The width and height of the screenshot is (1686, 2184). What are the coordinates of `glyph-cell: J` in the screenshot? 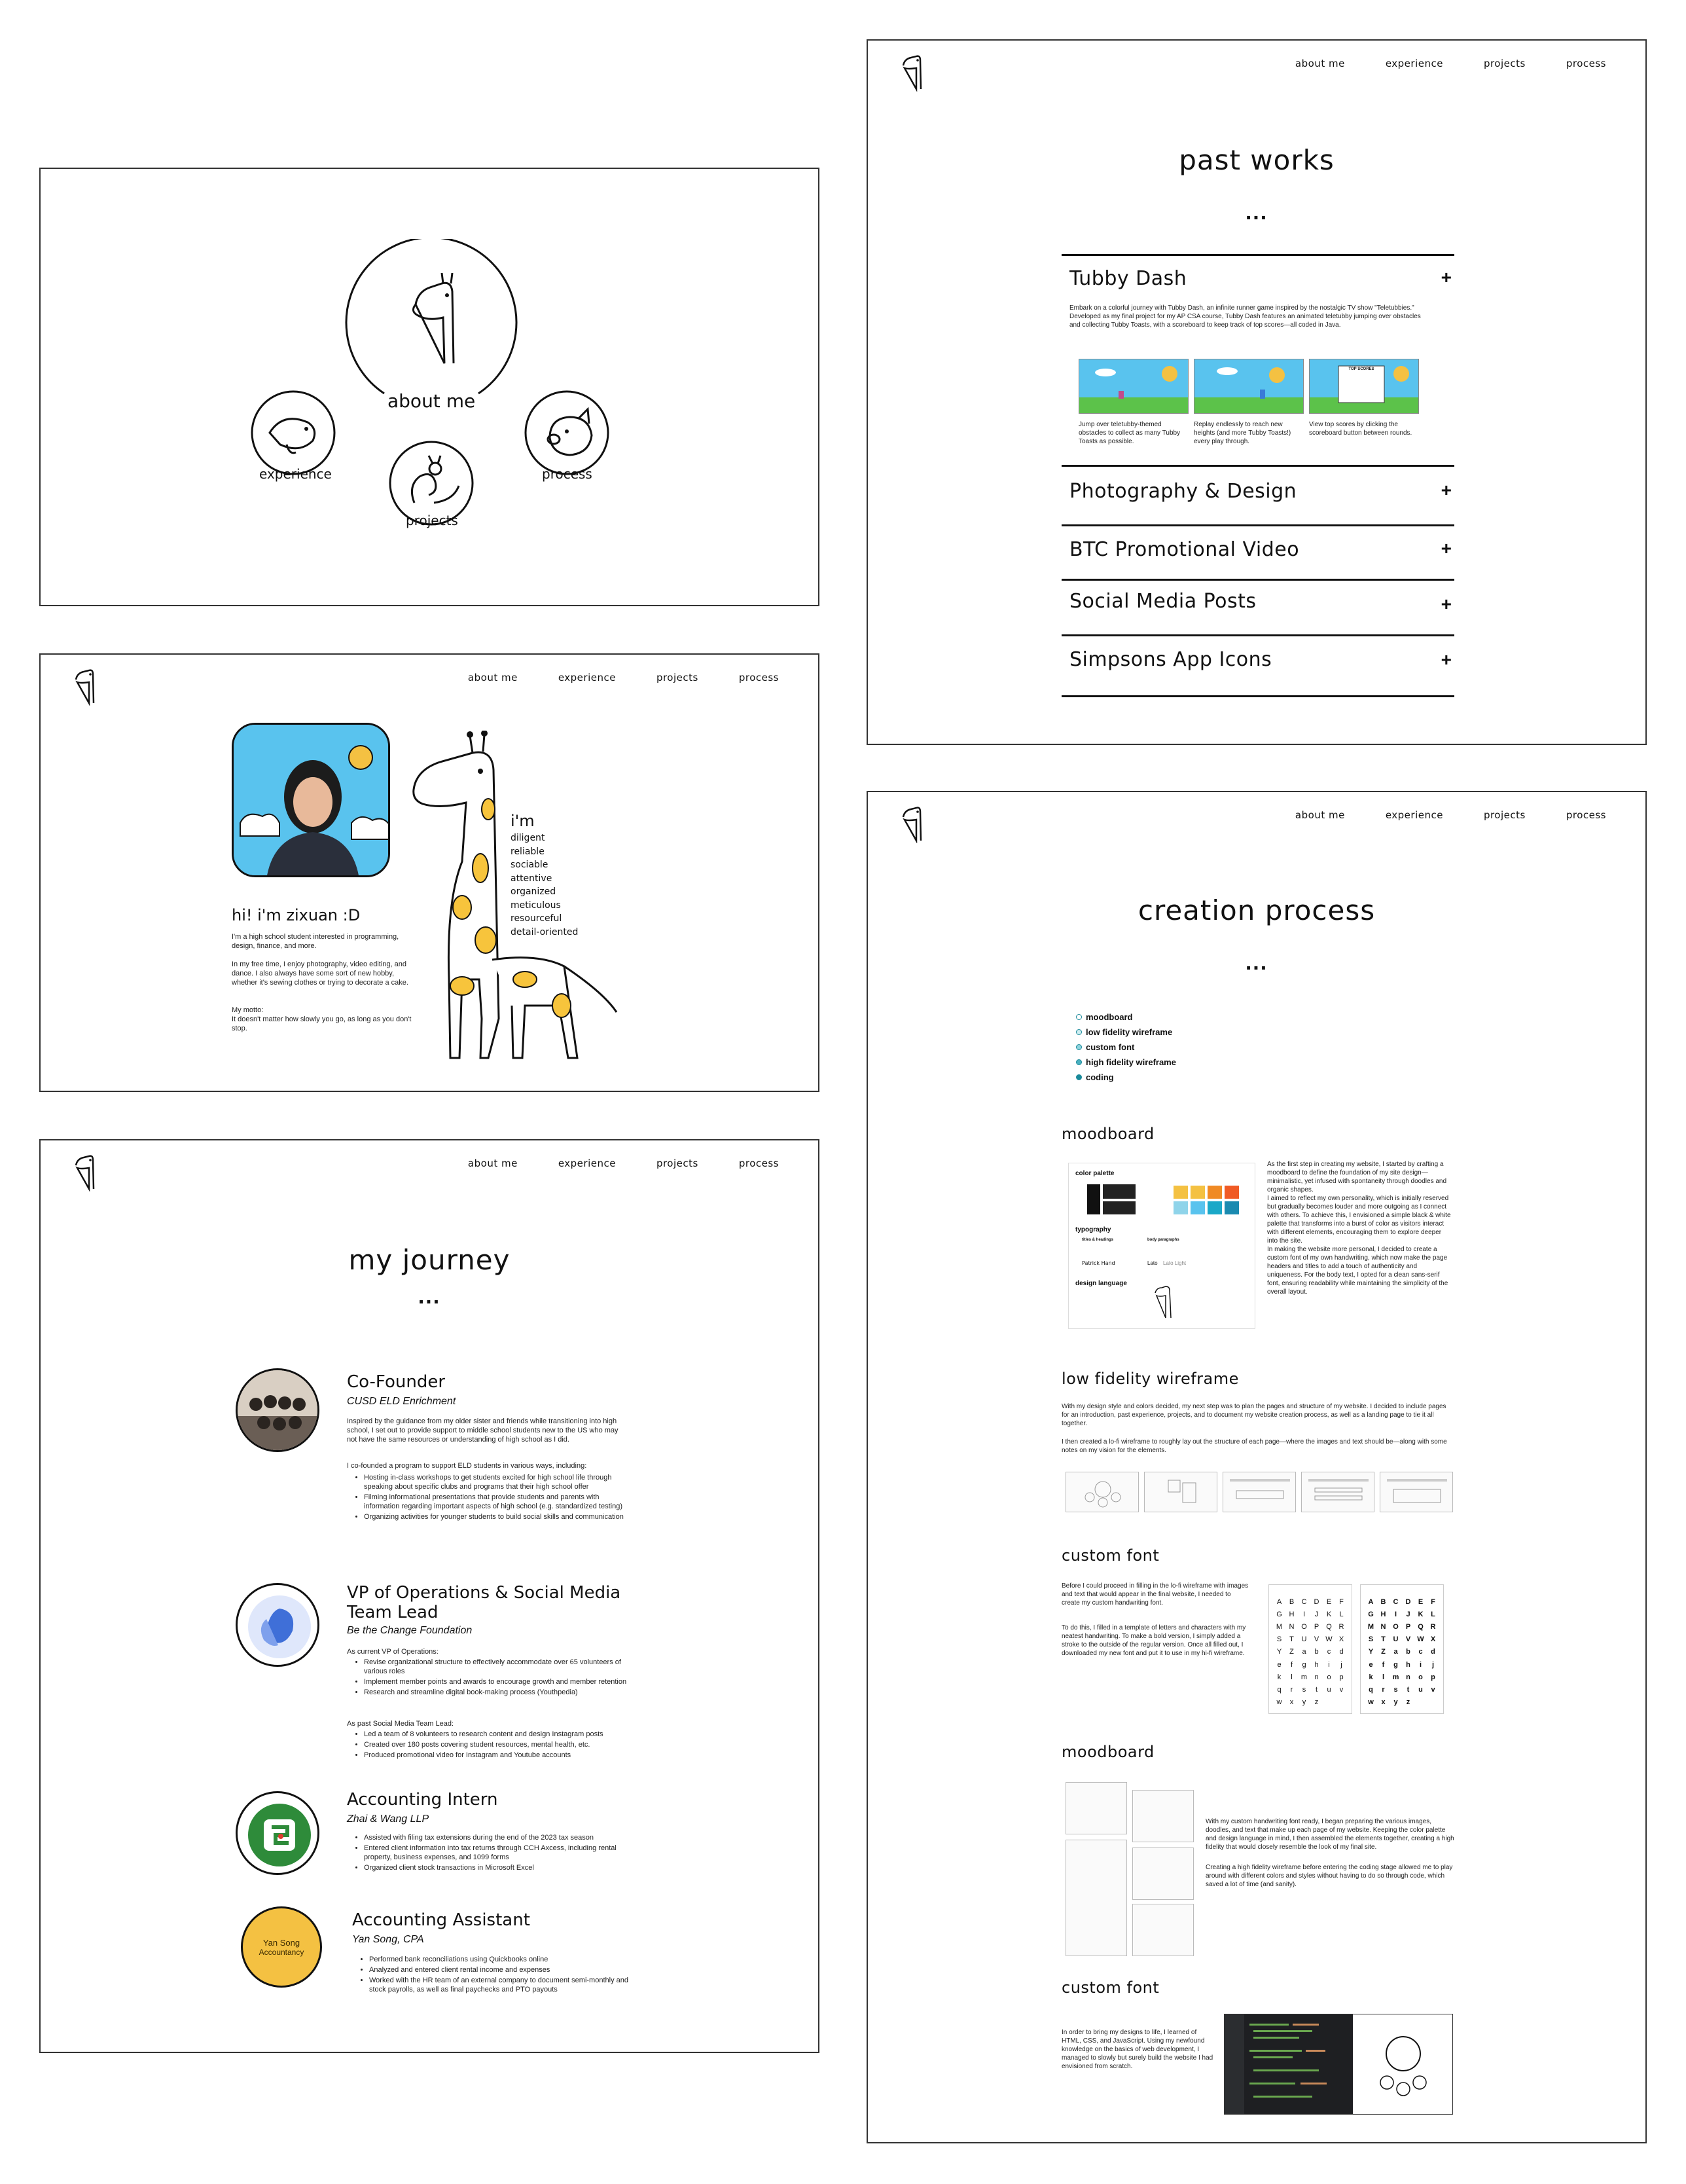 It's located at (1408, 1615).